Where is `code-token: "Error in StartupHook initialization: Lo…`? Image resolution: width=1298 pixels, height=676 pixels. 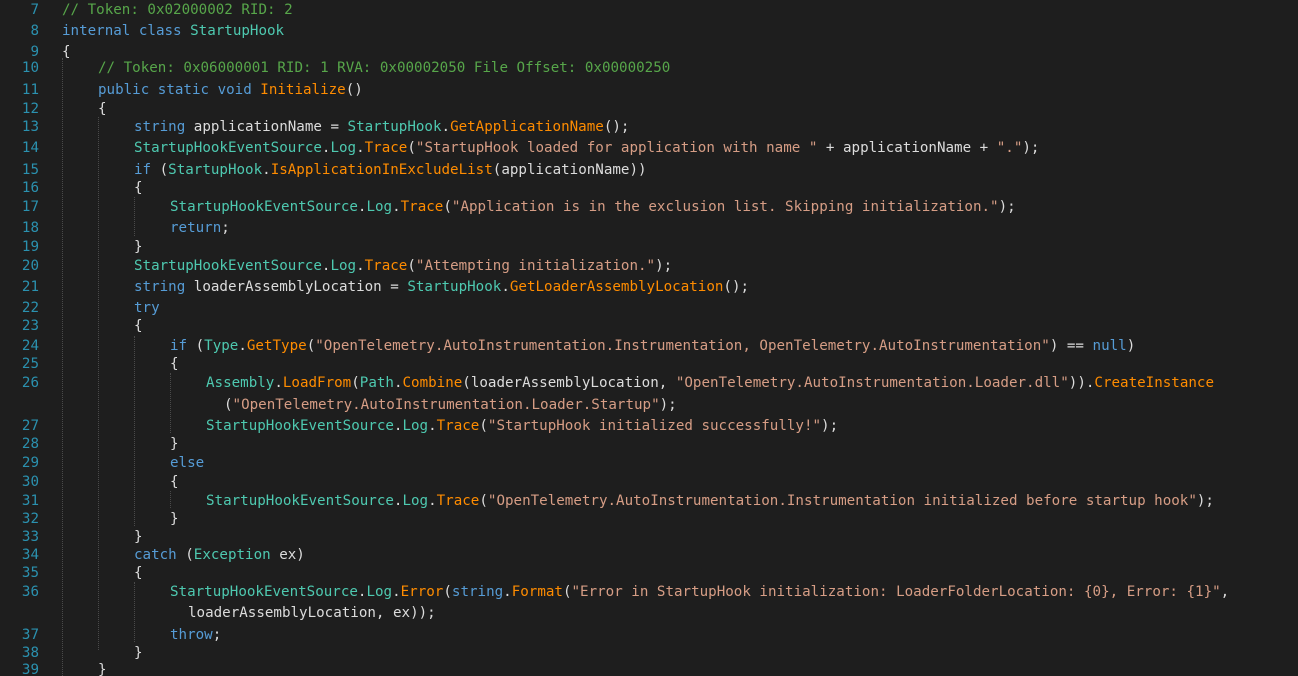
code-token: "Error in StartupHook initialization: Lo… is located at coordinates (896, 592).